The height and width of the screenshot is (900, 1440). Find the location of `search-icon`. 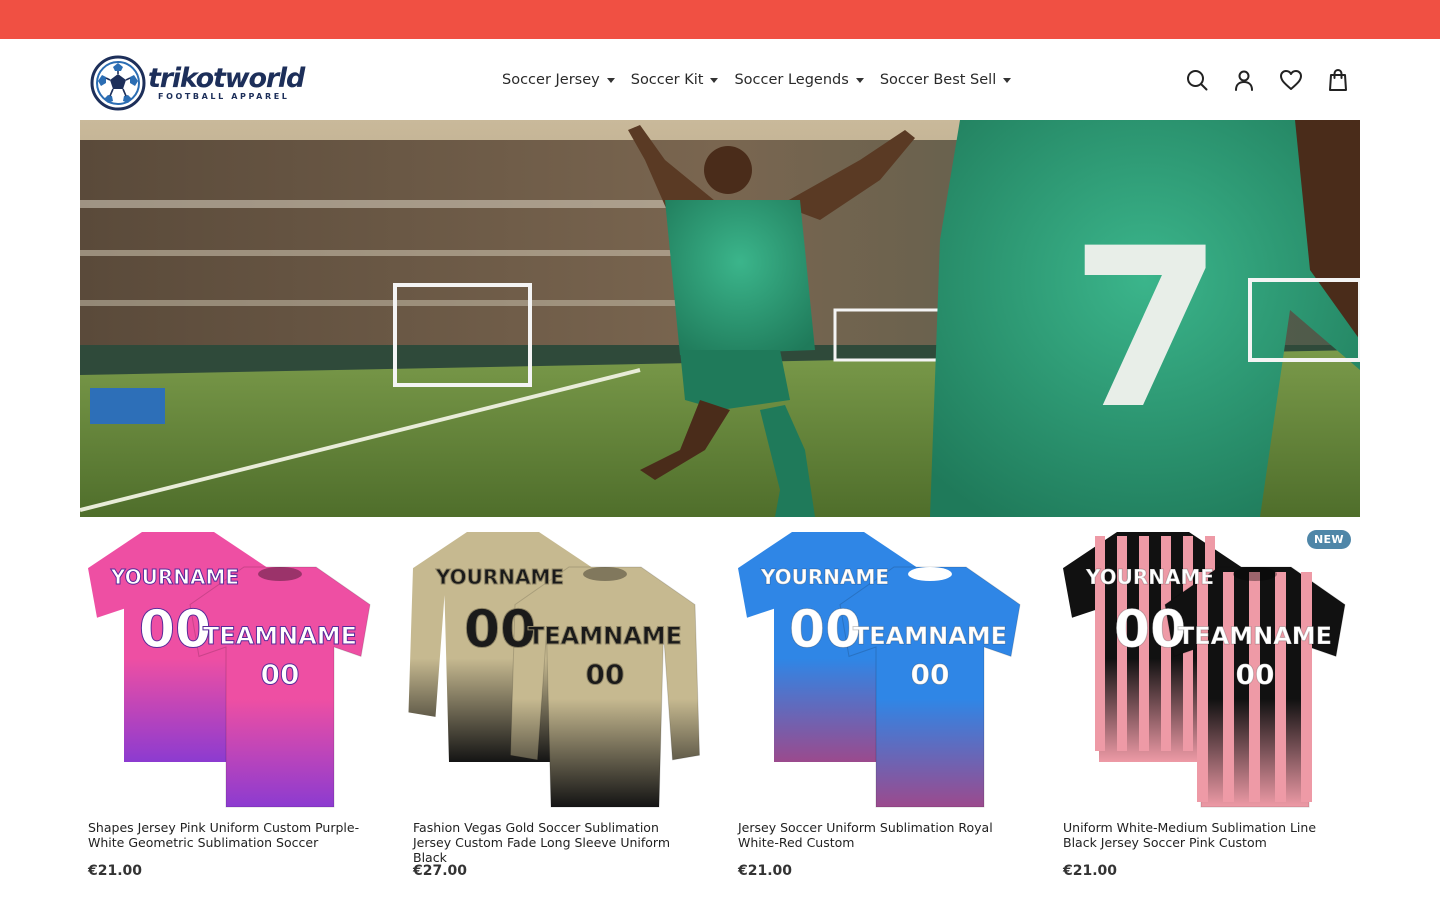

search-icon is located at coordinates (1197, 80).